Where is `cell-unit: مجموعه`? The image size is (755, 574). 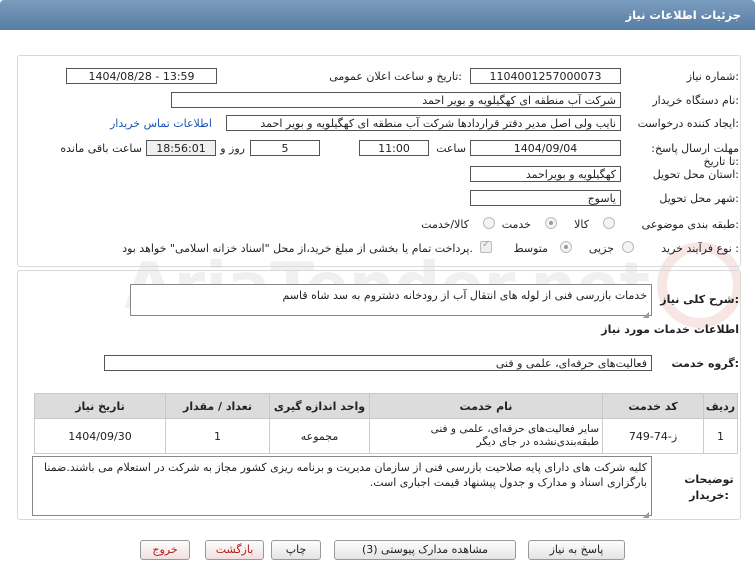
cell-unit: مجموعه is located at coordinates (319, 436).